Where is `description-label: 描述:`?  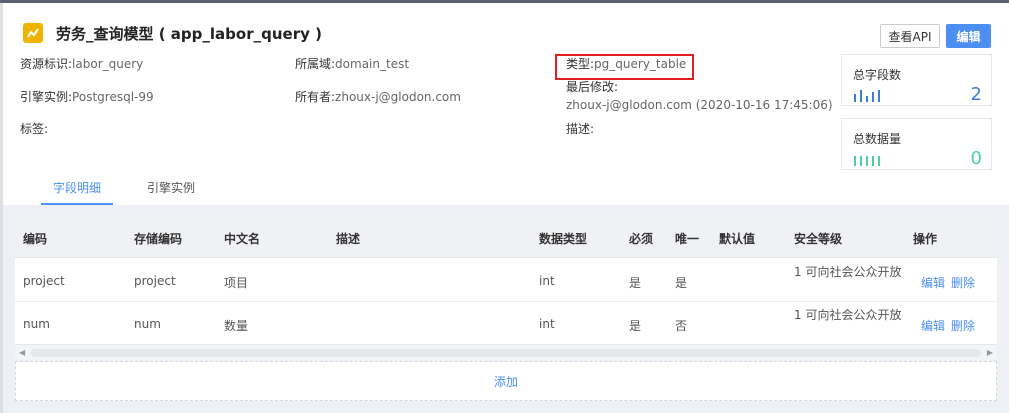
description-label: 描述: is located at coordinates (580, 129).